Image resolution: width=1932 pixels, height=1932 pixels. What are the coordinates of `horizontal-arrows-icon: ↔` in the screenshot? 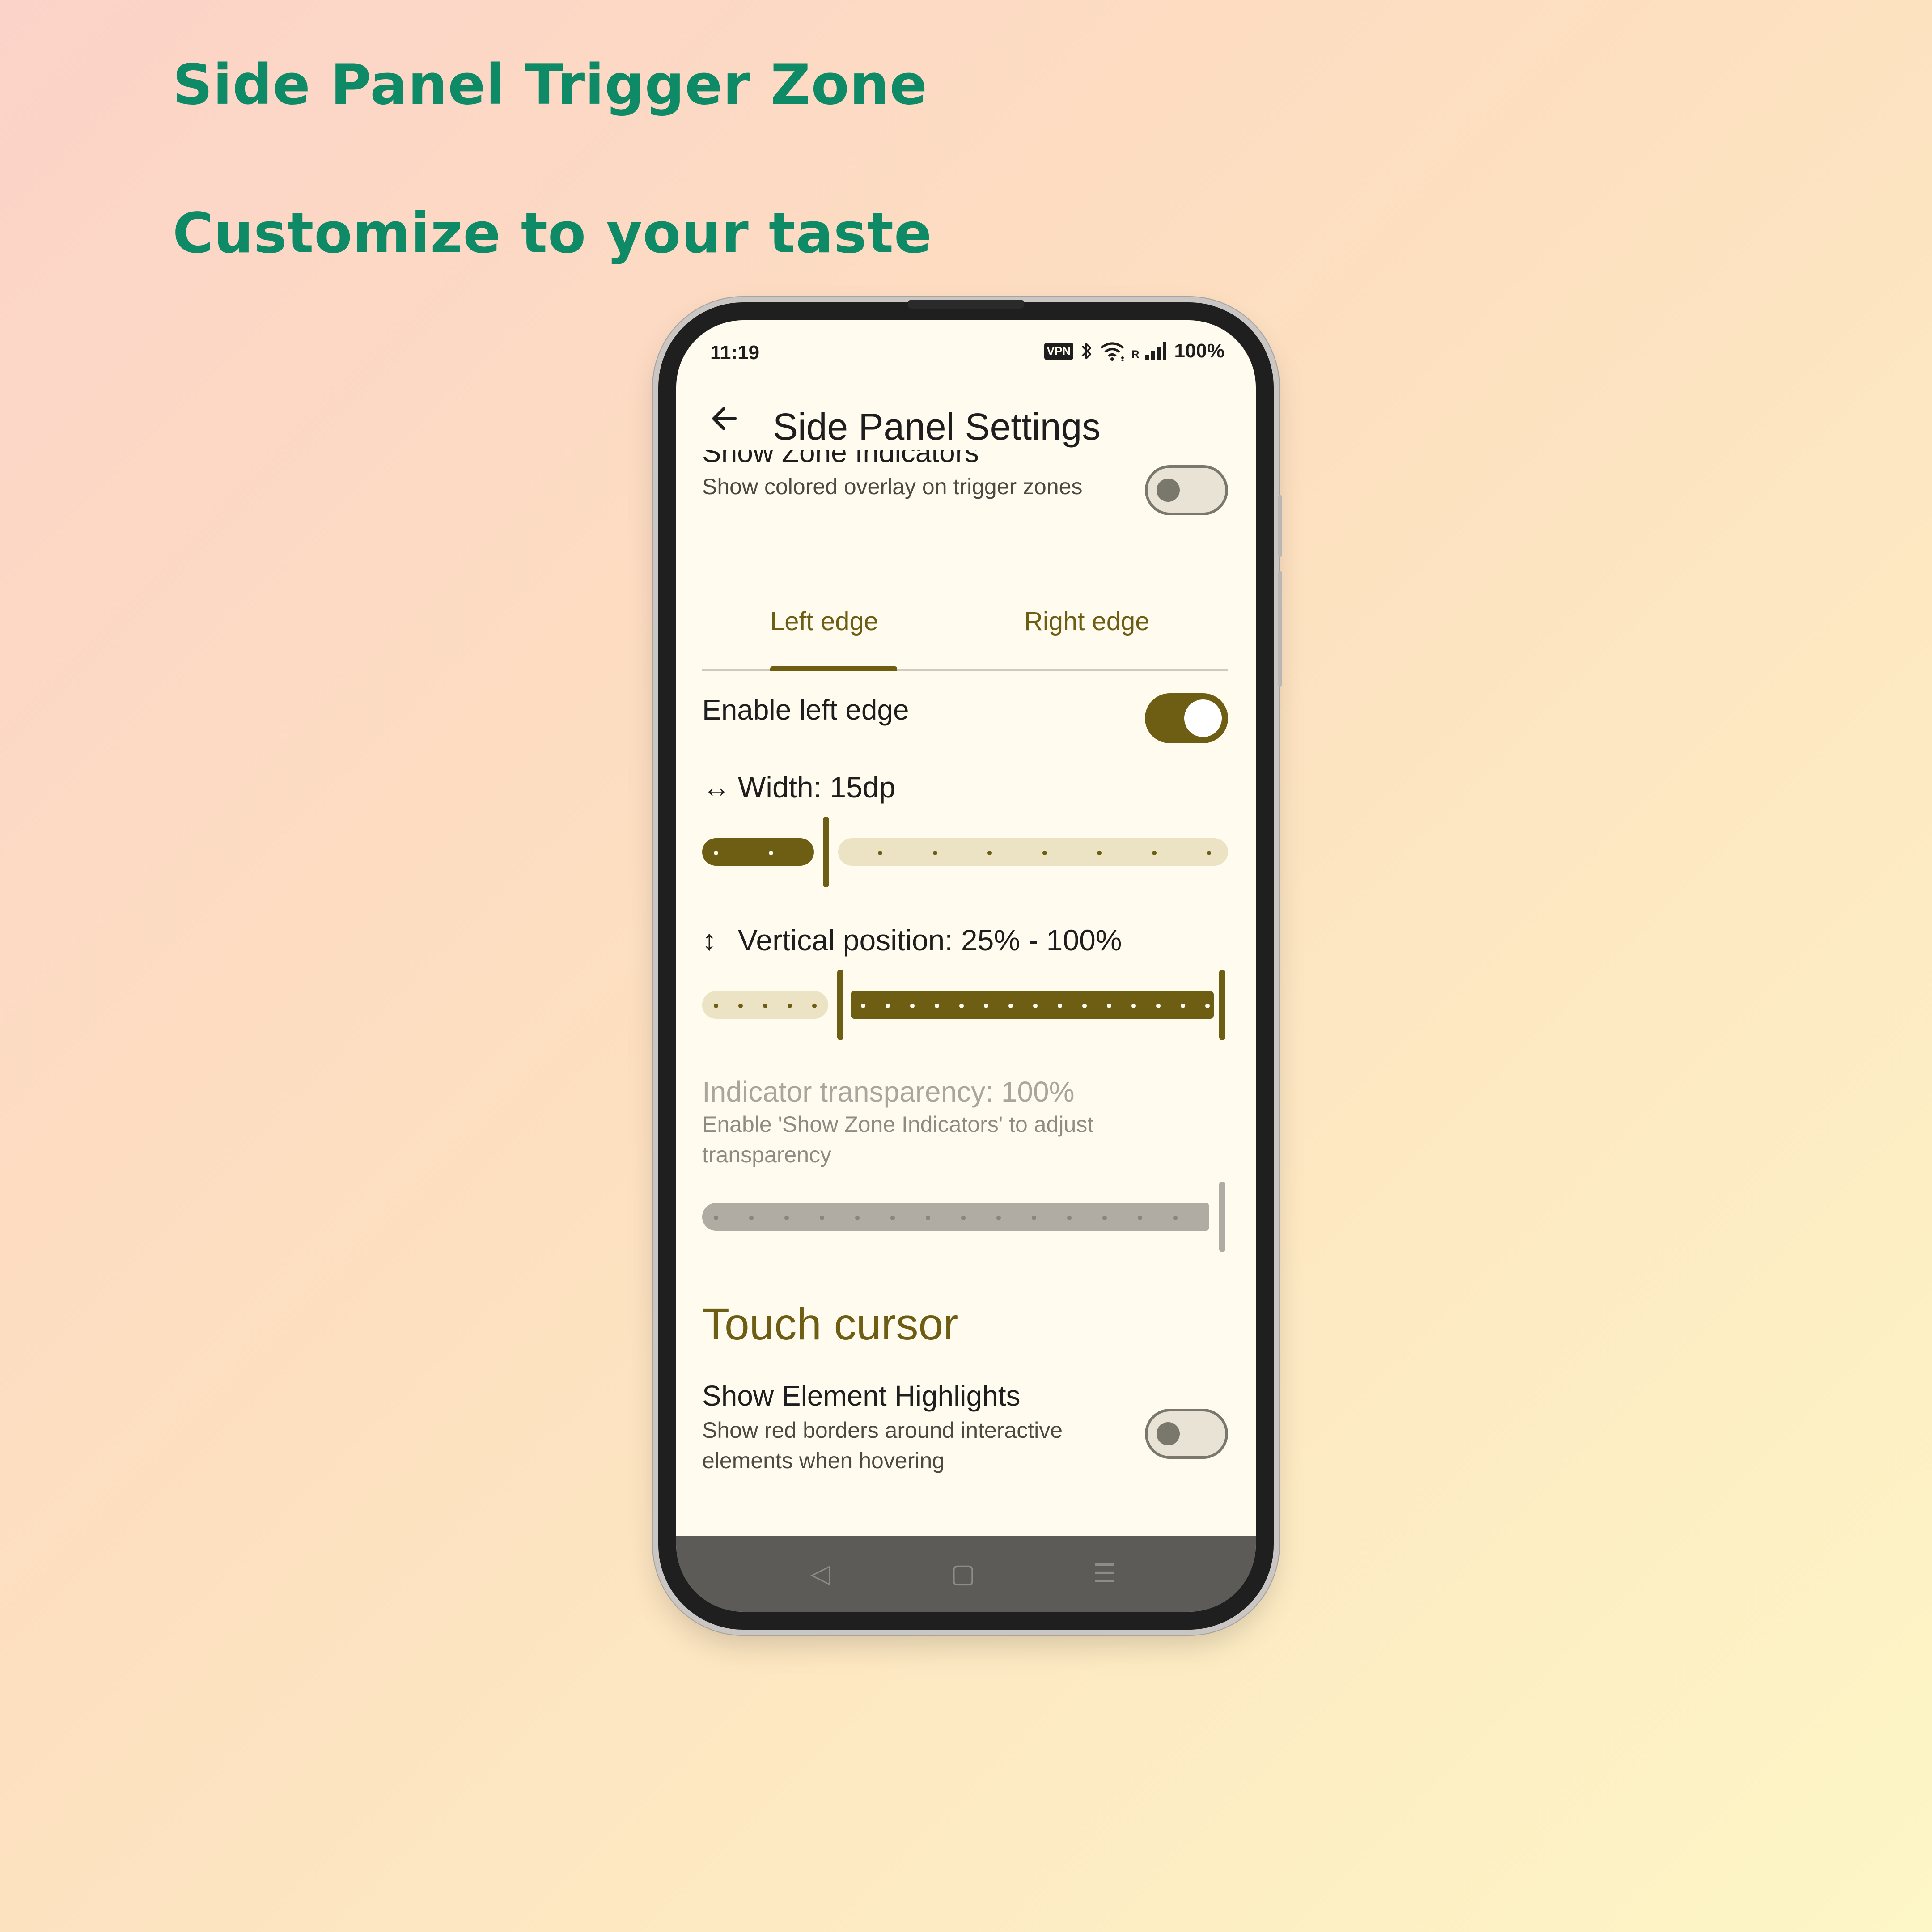 It's located at (716, 787).